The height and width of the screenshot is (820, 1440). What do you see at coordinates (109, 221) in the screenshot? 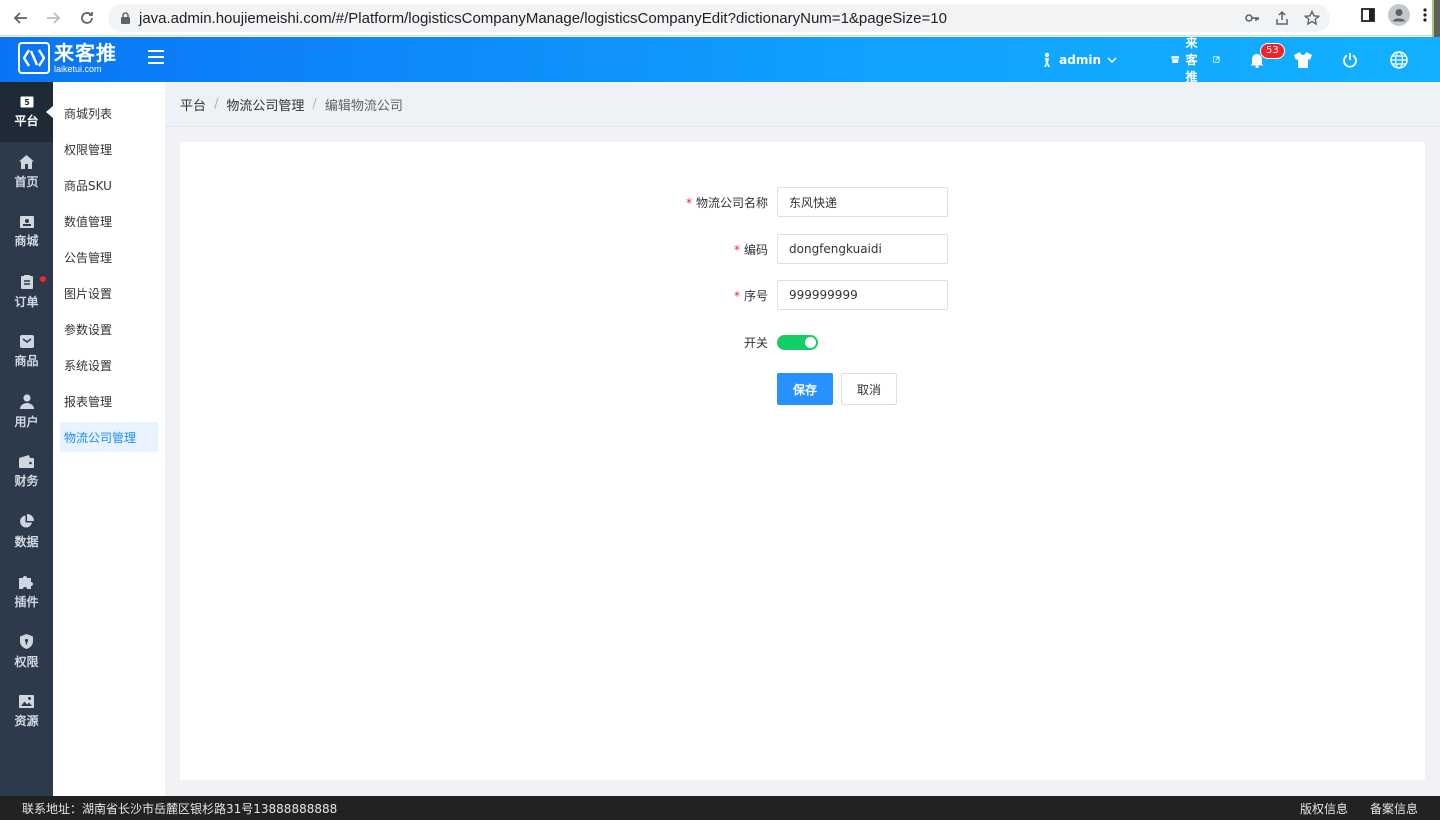
I see `submenu-item-values: 数值管理` at bounding box center [109, 221].